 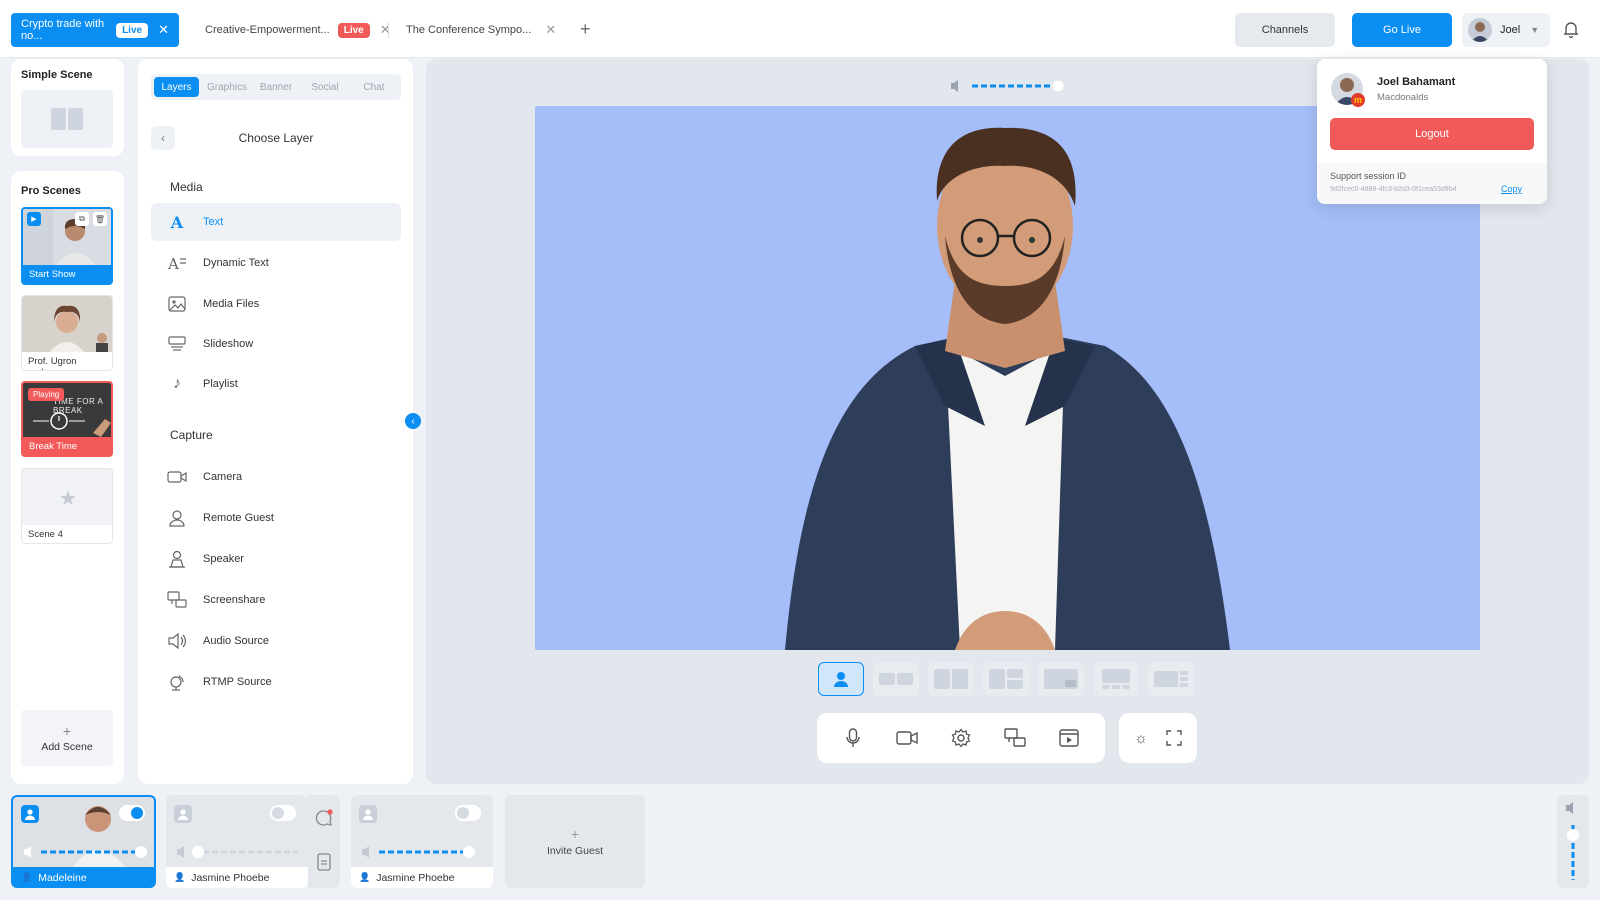 What do you see at coordinates (176, 87) in the screenshot?
I see `tab-layers: Layers` at bounding box center [176, 87].